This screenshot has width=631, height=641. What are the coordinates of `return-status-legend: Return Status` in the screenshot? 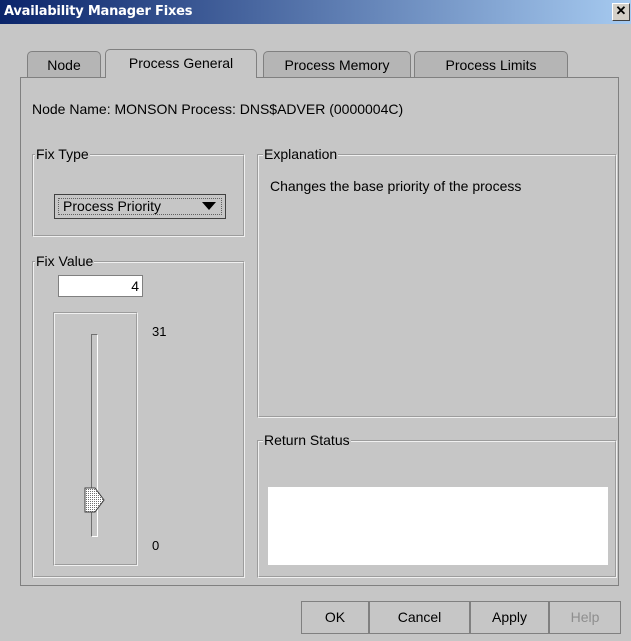 It's located at (307, 440).